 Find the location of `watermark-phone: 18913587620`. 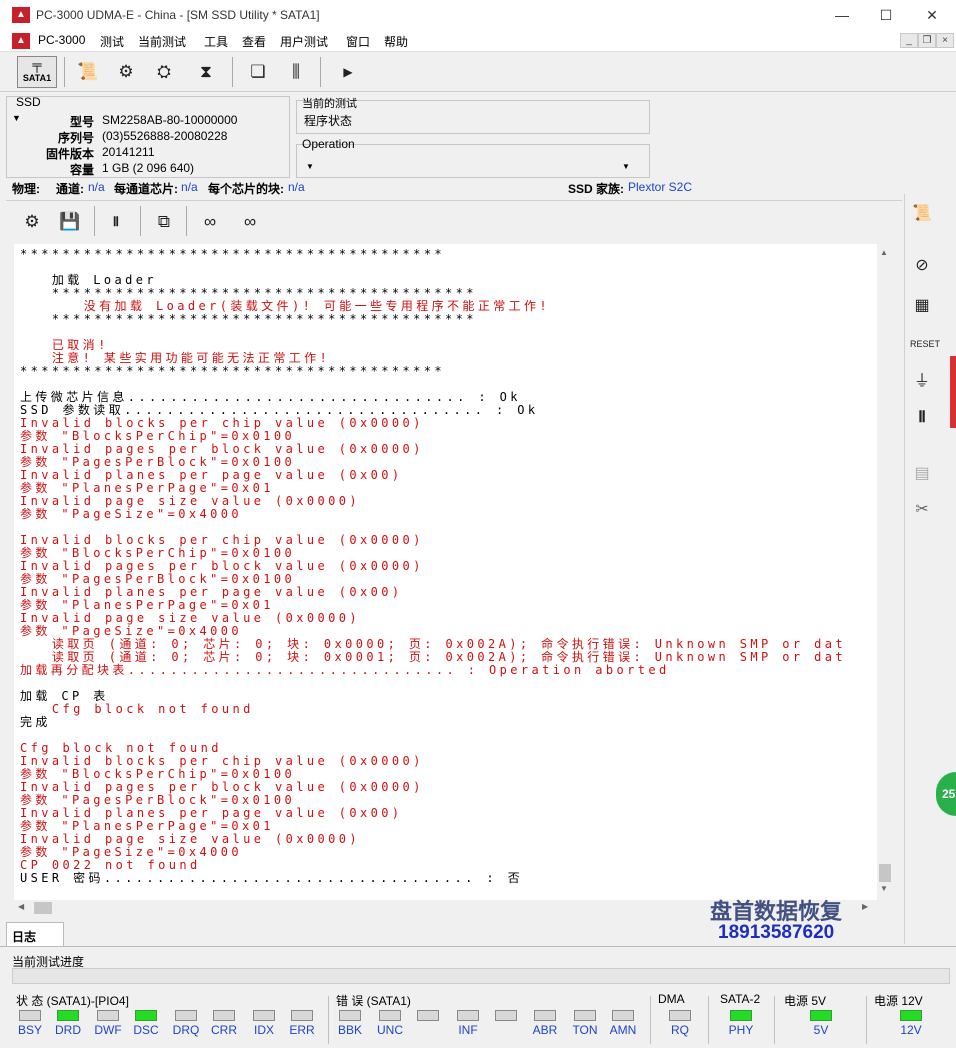

watermark-phone: 18913587620 is located at coordinates (776, 932).